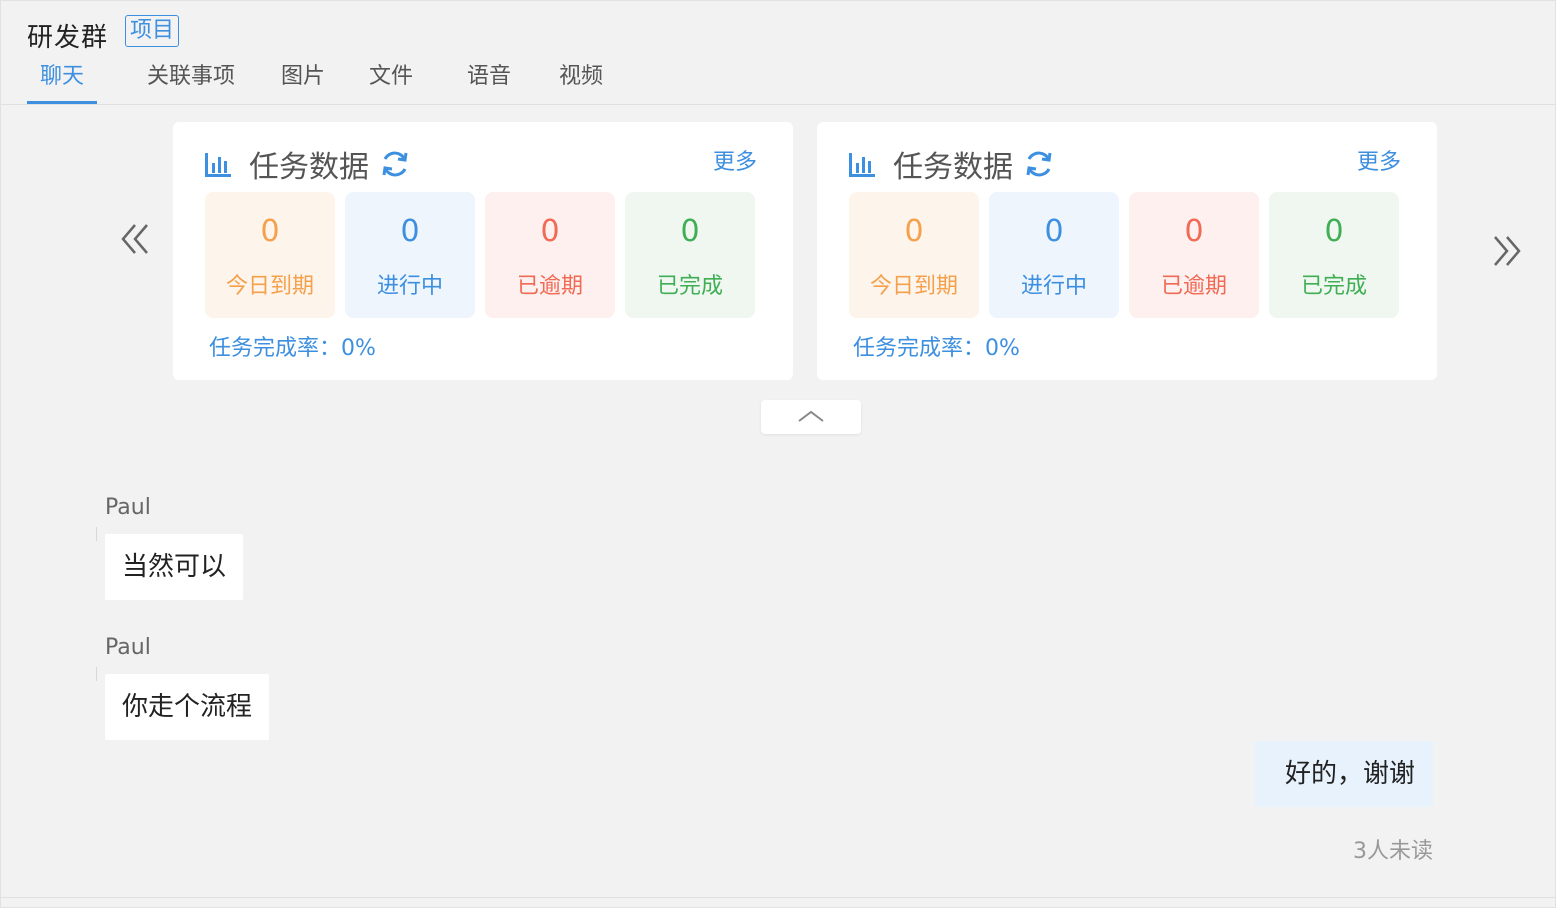 The width and height of the screenshot is (1556, 908). Describe the element at coordinates (489, 79) in the screenshot. I see `tab-voice: 语音` at that location.